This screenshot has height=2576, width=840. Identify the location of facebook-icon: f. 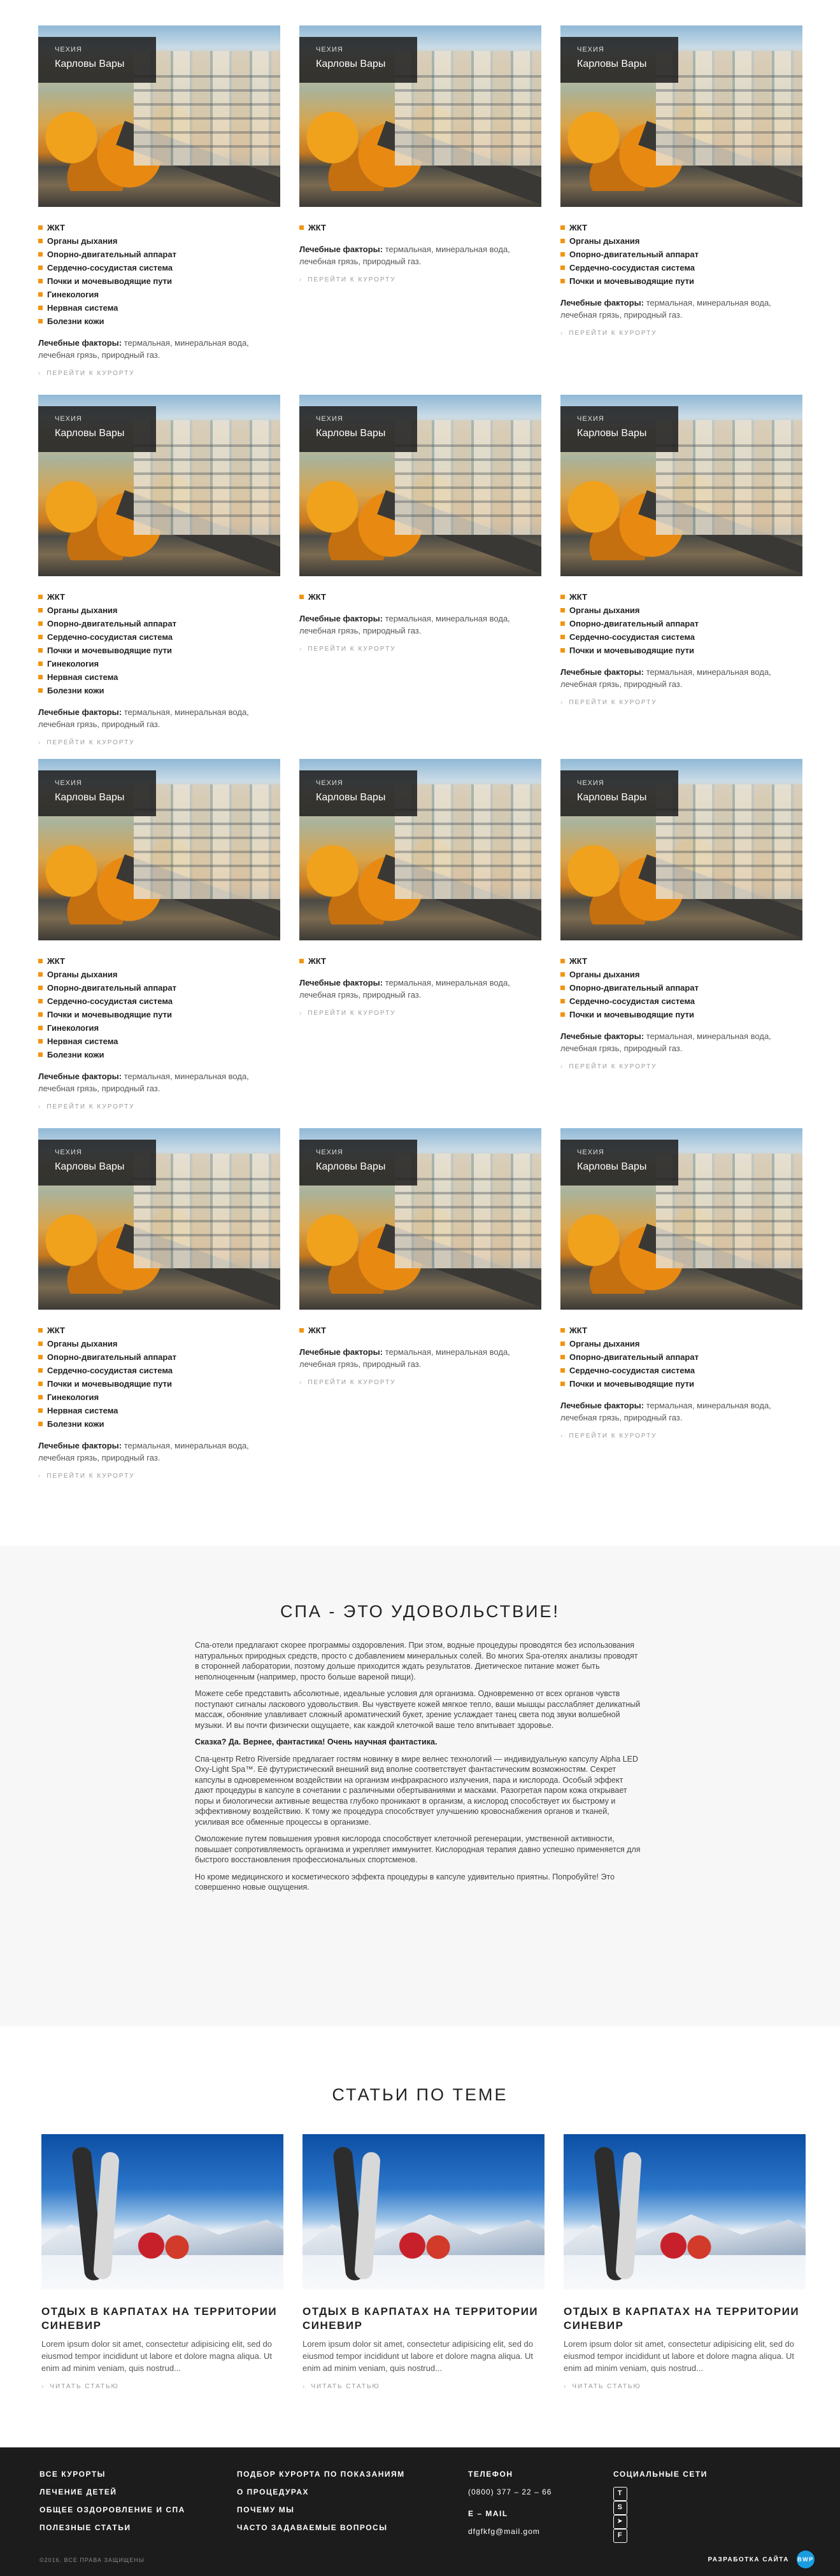
(620, 2536).